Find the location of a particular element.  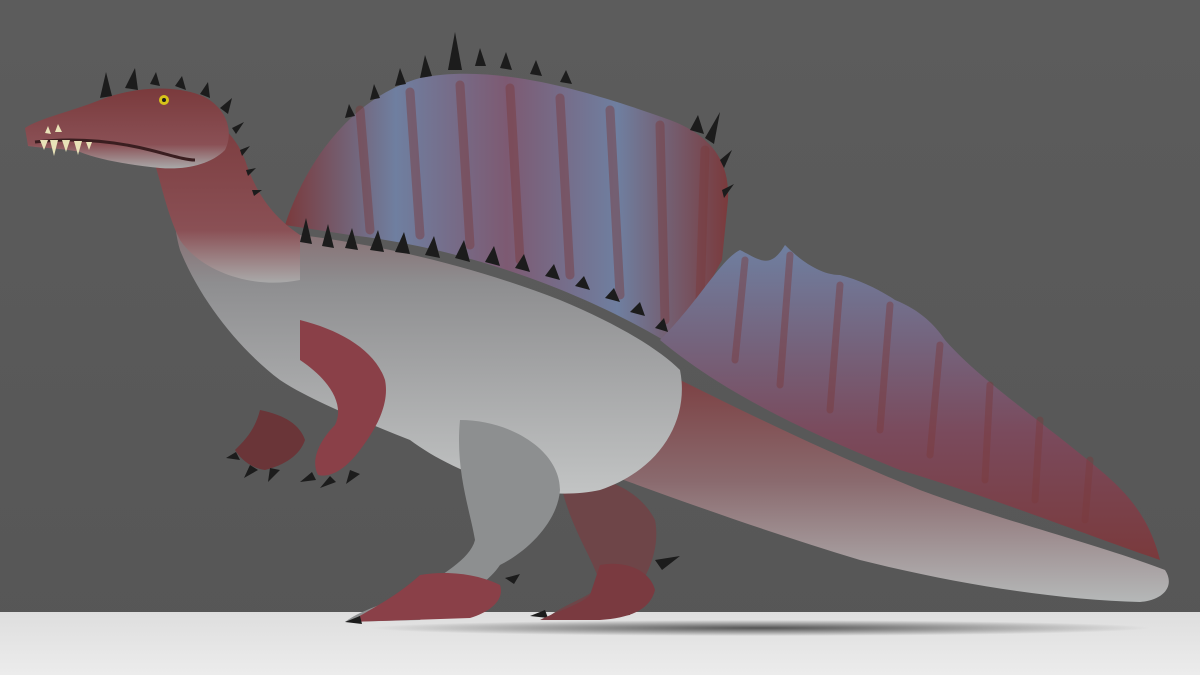

pupil is located at coordinates (164, 100).